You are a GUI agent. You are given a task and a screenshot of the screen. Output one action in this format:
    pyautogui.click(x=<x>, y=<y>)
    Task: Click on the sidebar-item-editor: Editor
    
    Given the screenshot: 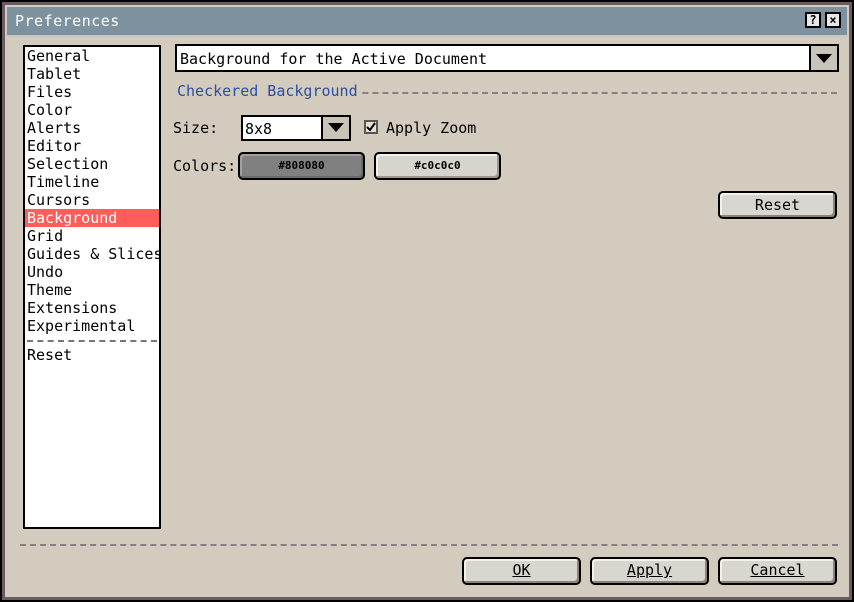 What is the action you would take?
    pyautogui.click(x=92, y=146)
    